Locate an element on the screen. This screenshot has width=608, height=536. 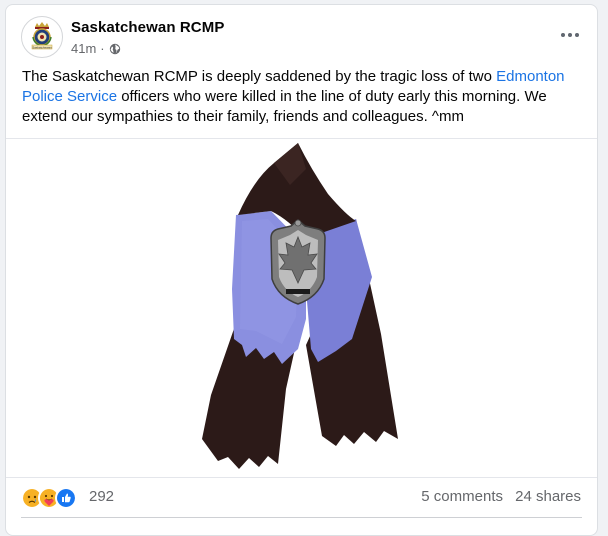
comments-count-link: 5 comments is located at coordinates (462, 496).